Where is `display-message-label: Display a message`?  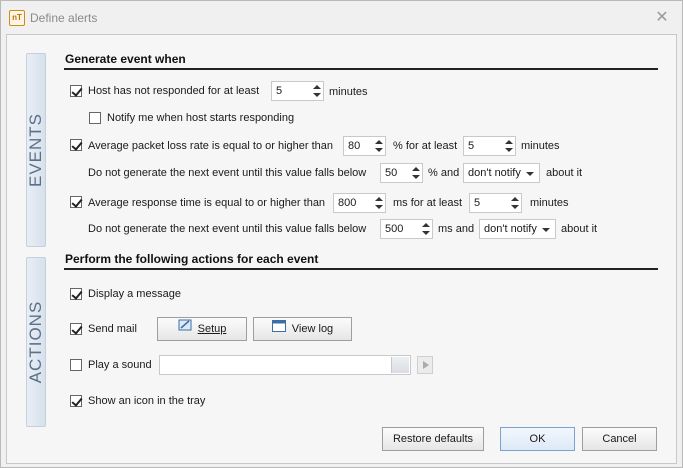 display-message-label: Display a message is located at coordinates (134, 294).